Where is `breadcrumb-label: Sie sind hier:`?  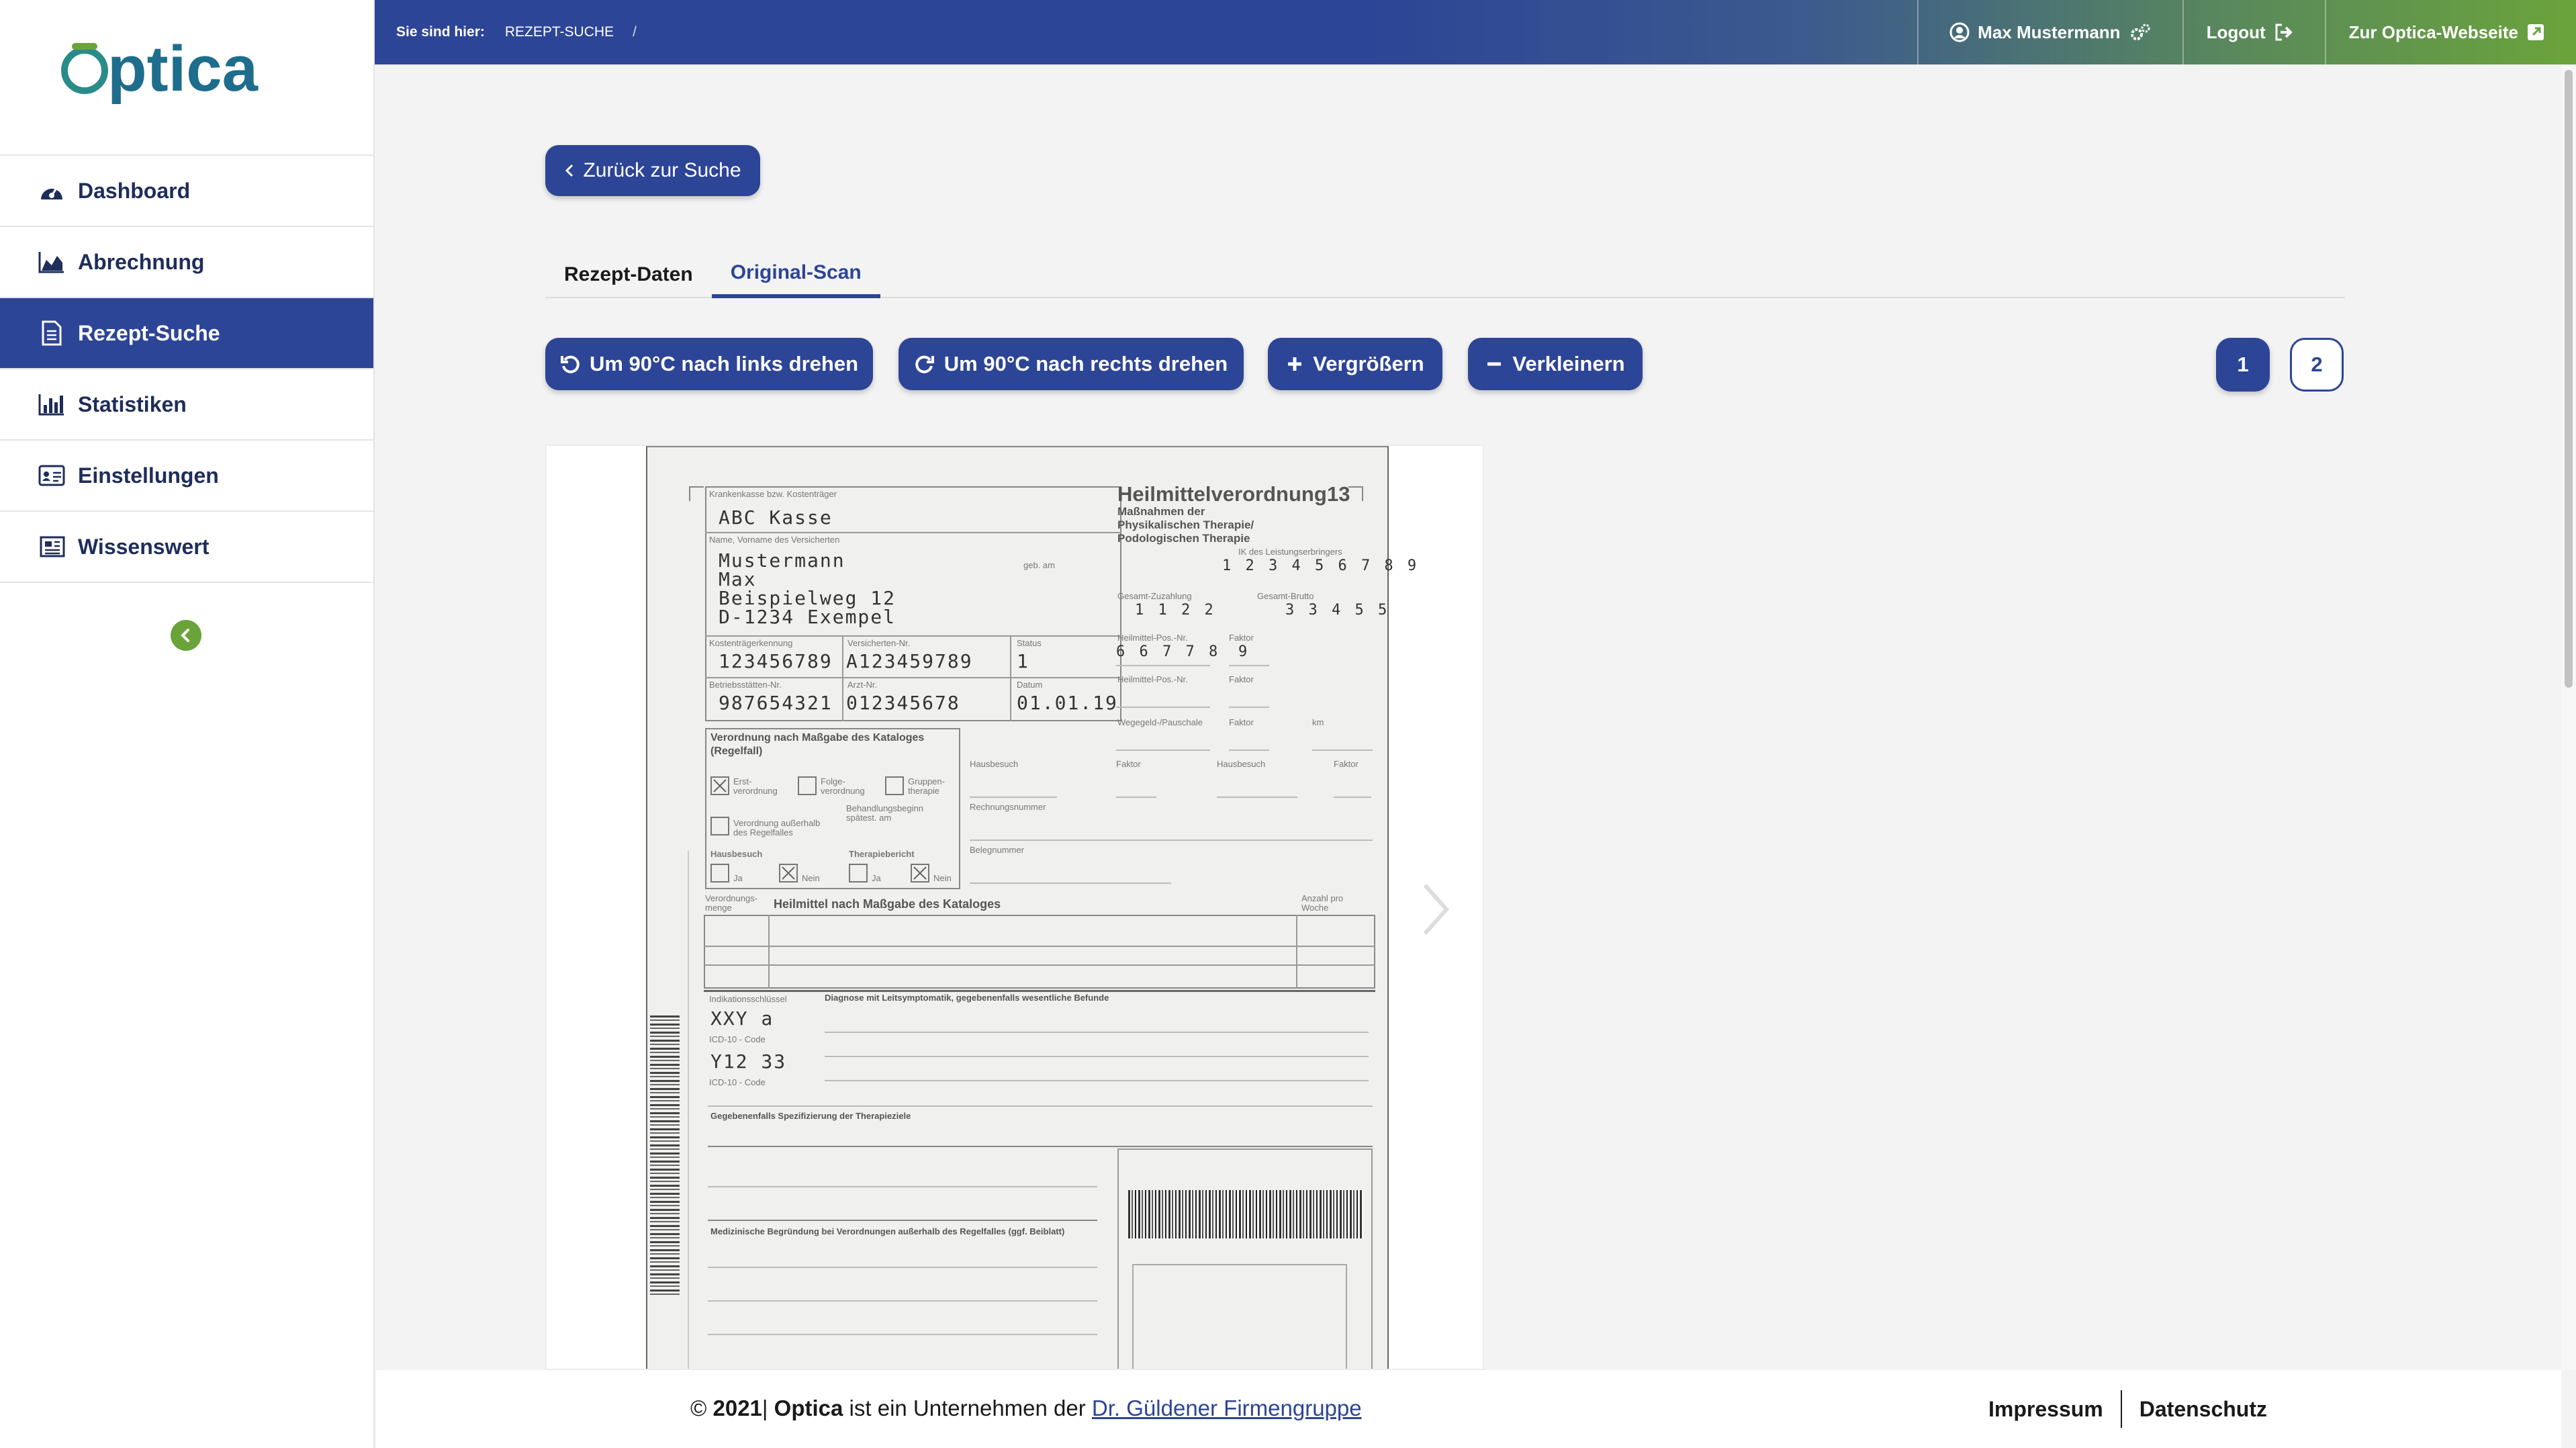 breadcrumb-label: Sie sind hier: is located at coordinates (440, 32).